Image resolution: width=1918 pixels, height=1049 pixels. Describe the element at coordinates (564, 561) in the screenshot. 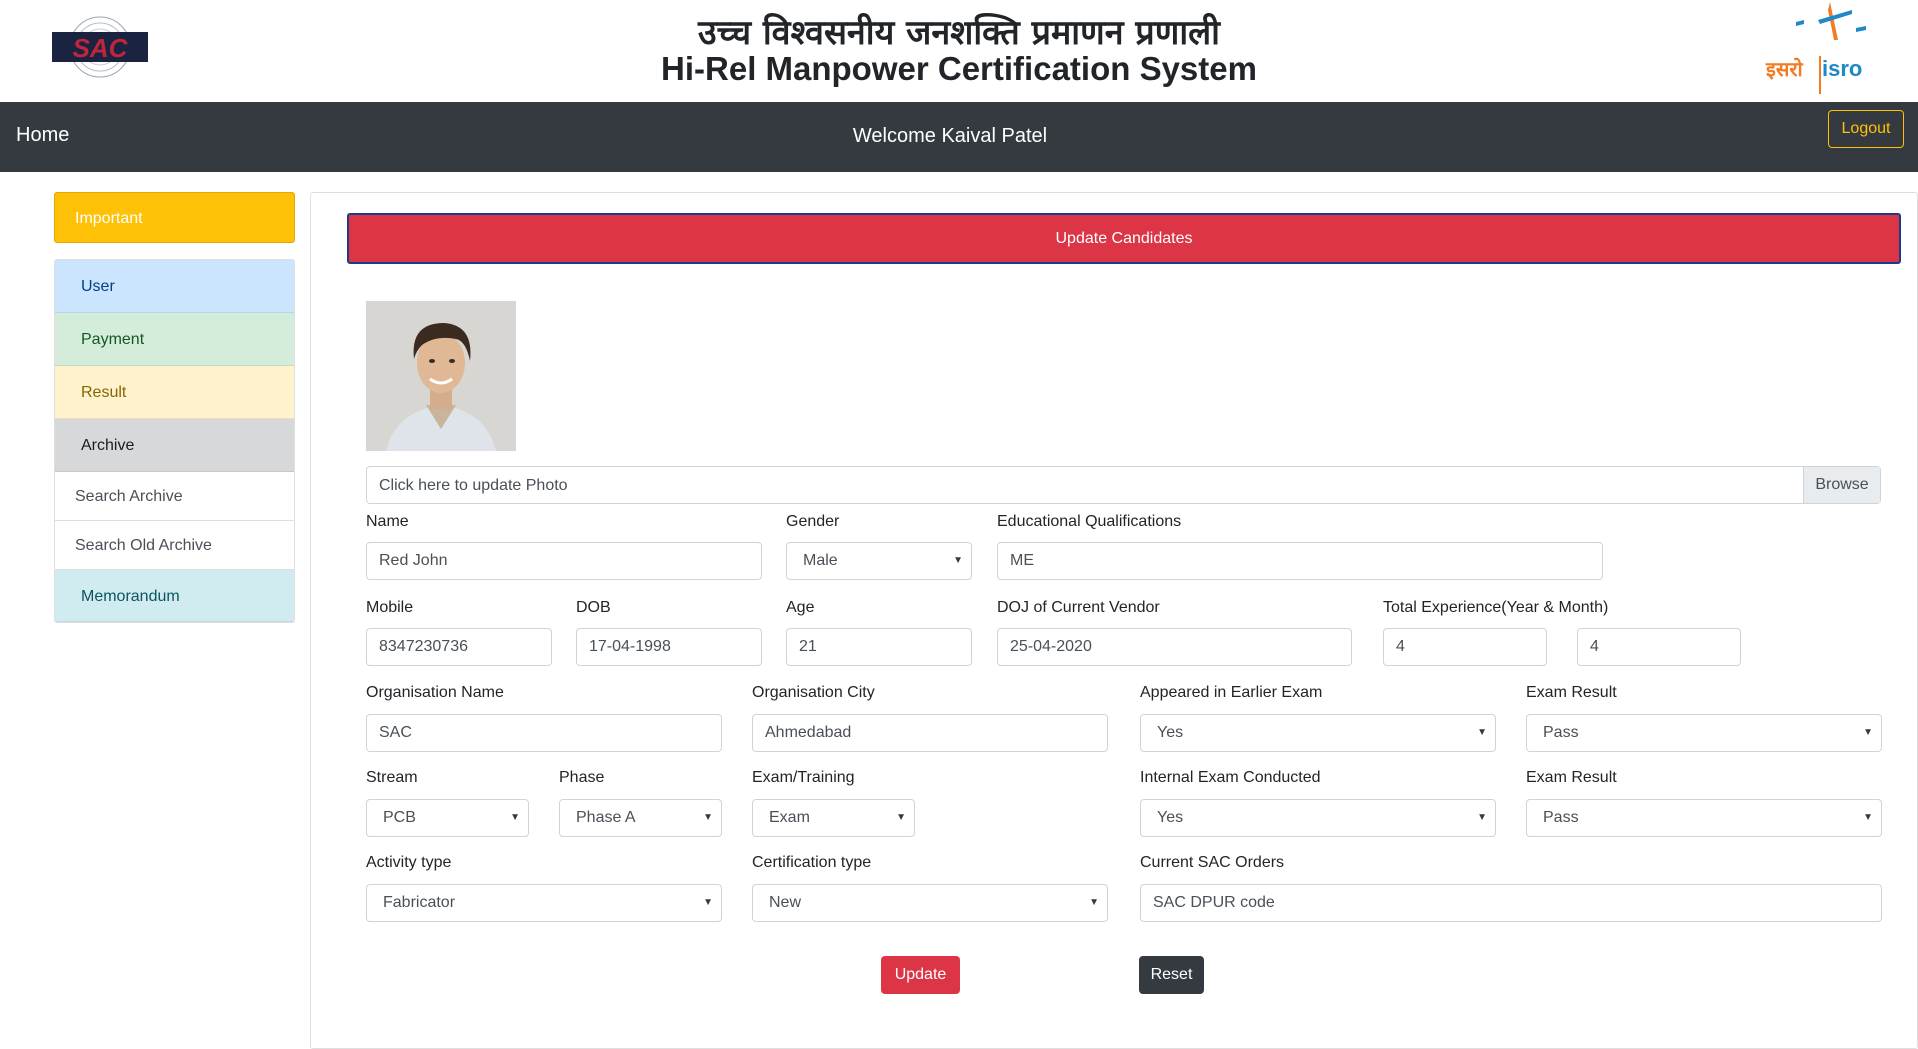

I see `name-input: Red John` at that location.